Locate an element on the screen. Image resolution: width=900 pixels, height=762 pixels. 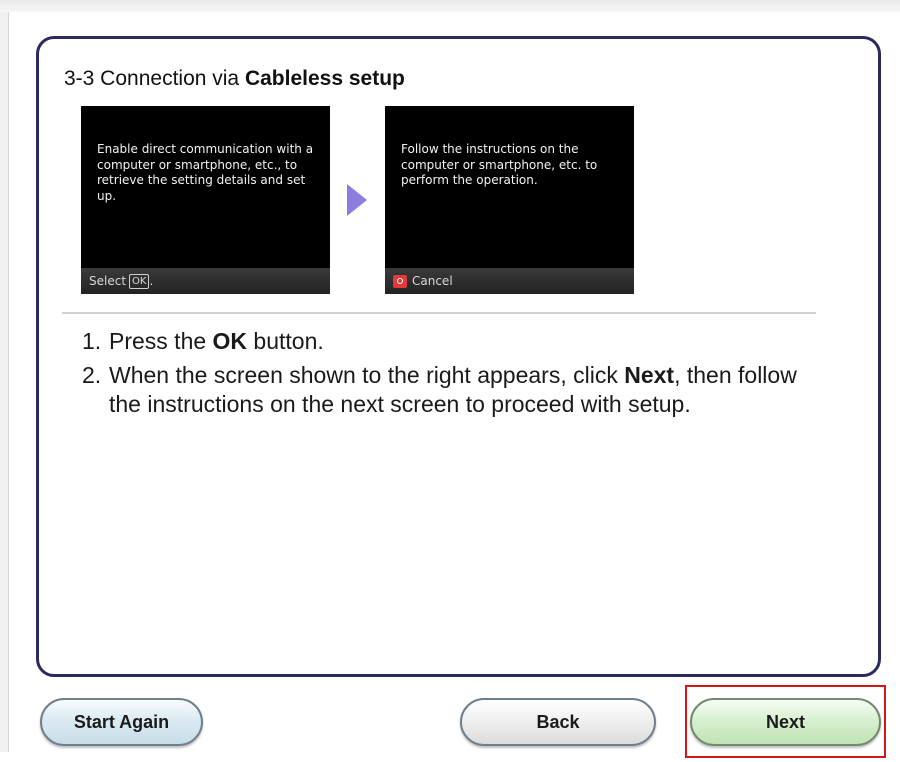
ok-key-icon: OK is located at coordinates (139, 281).